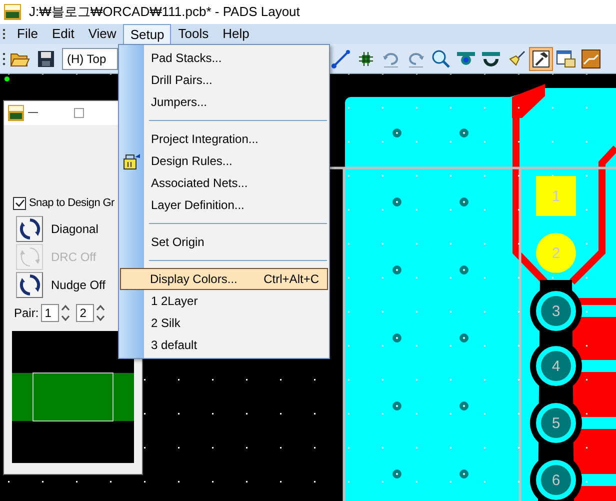 The height and width of the screenshot is (501, 616). I want to click on pad-number: 1, so click(556, 196).